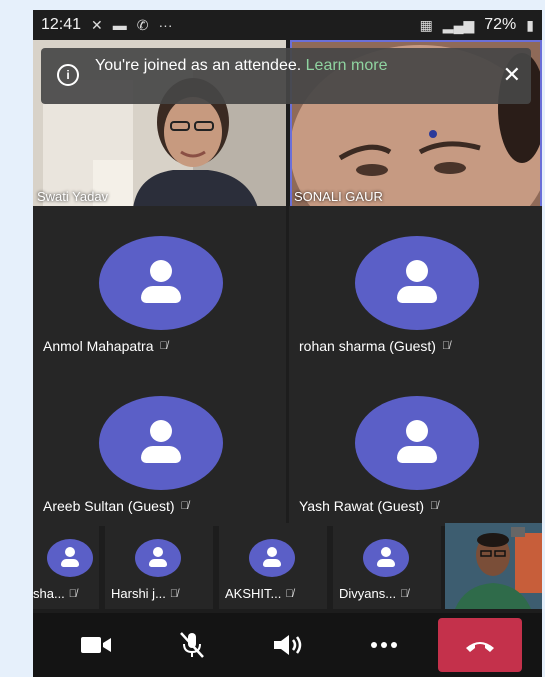  I want to click on notice-message: You're joined as an attendee., so click(200, 65).